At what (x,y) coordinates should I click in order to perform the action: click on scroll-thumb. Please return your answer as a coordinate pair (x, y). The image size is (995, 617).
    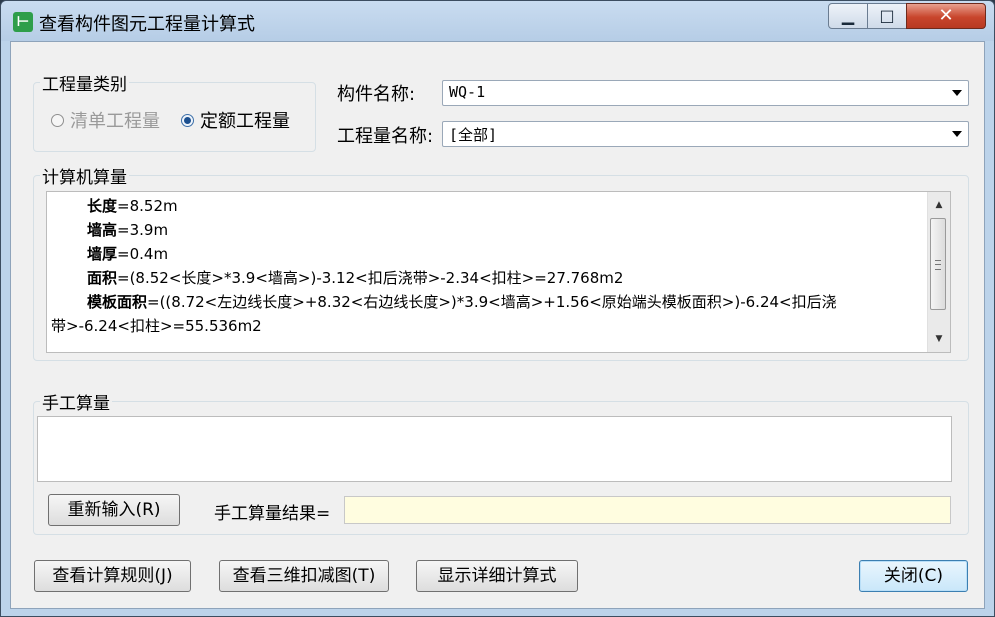
    Looking at the image, I should click on (938, 264).